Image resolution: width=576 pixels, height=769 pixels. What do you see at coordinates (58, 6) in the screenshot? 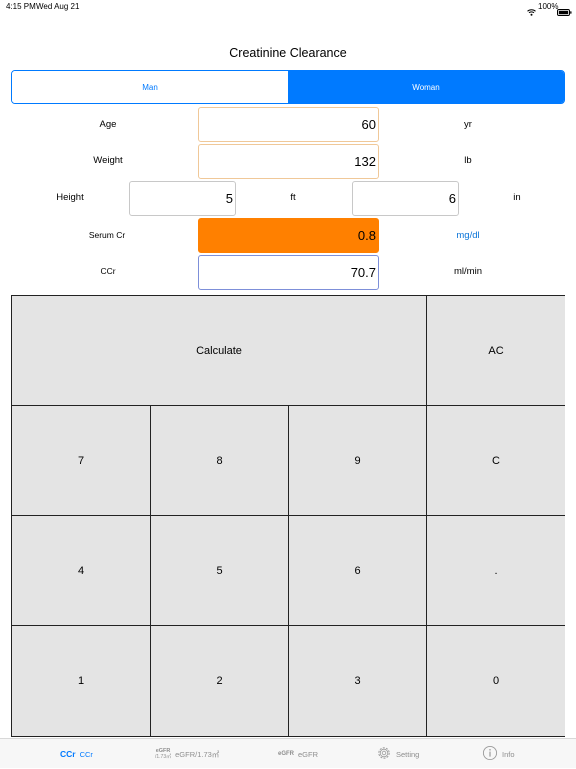
I see `status-date: Wed Aug 21` at bounding box center [58, 6].